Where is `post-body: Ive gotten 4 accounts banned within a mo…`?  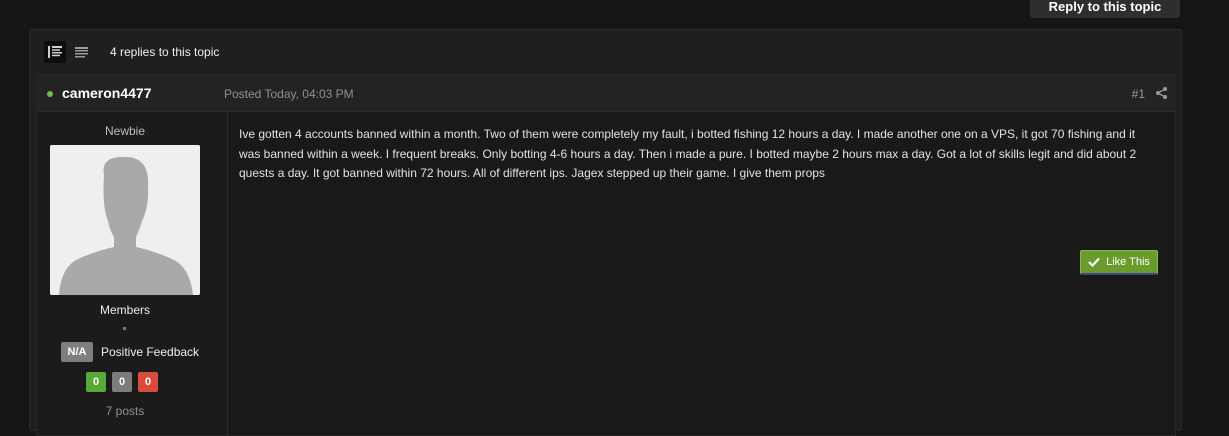 post-body: Ive gotten 4 accounts banned within a mo… is located at coordinates (688, 153).